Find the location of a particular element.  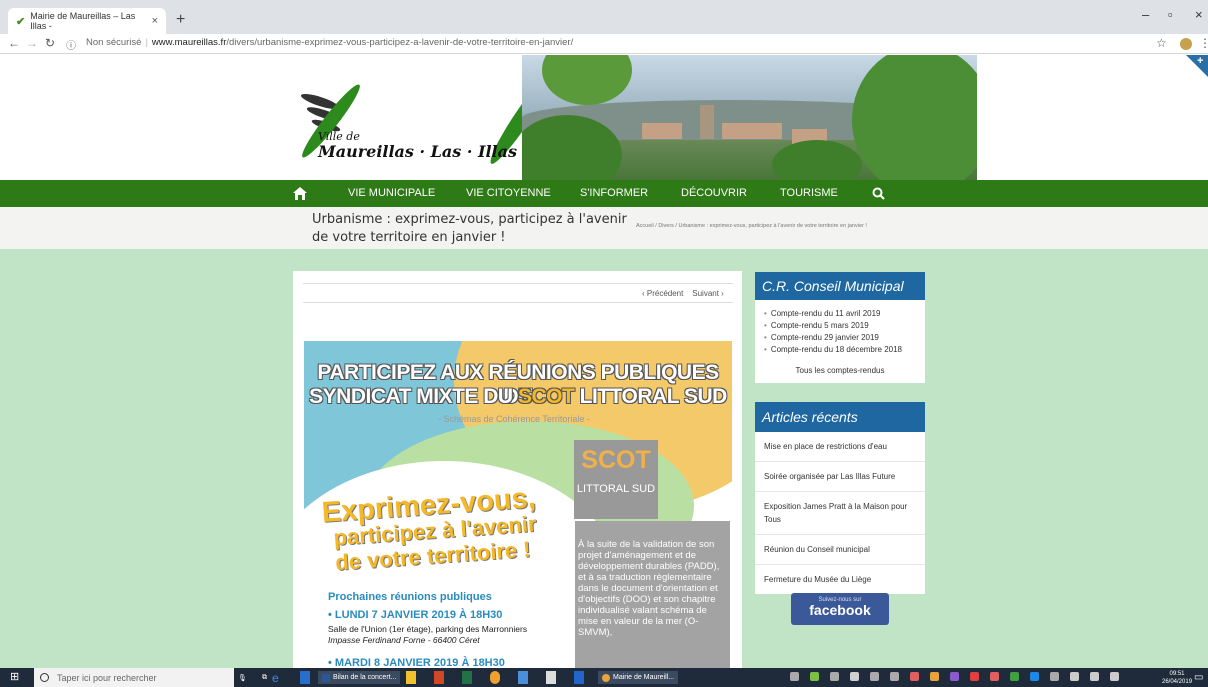

post-navigation: ‹ Précédent Suivant › is located at coordinates (683, 293).